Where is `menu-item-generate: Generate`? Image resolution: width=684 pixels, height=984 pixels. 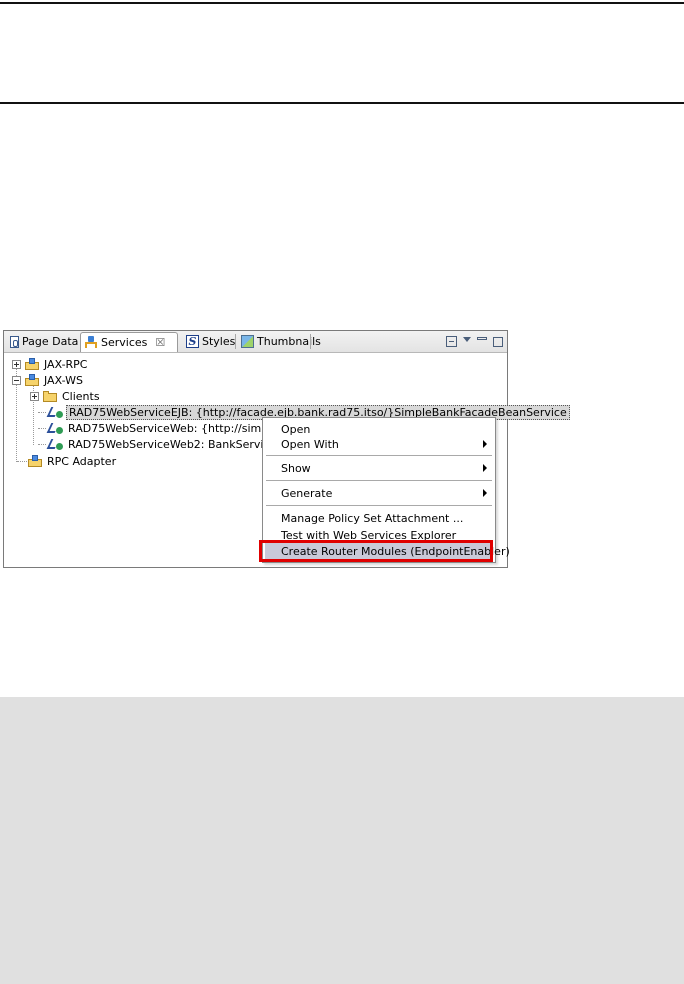
menu-item-generate: Generate is located at coordinates (379, 493).